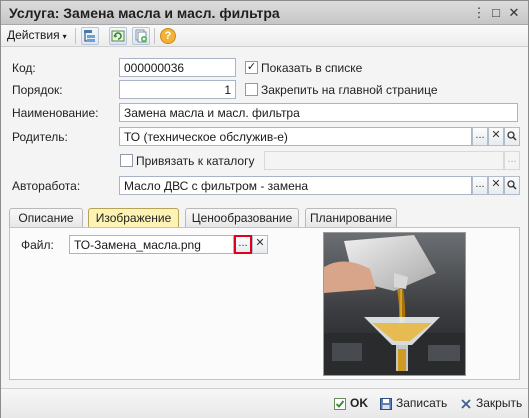  What do you see at coordinates (499, 403) in the screenshot?
I see `close-label: Закрыть` at bounding box center [499, 403].